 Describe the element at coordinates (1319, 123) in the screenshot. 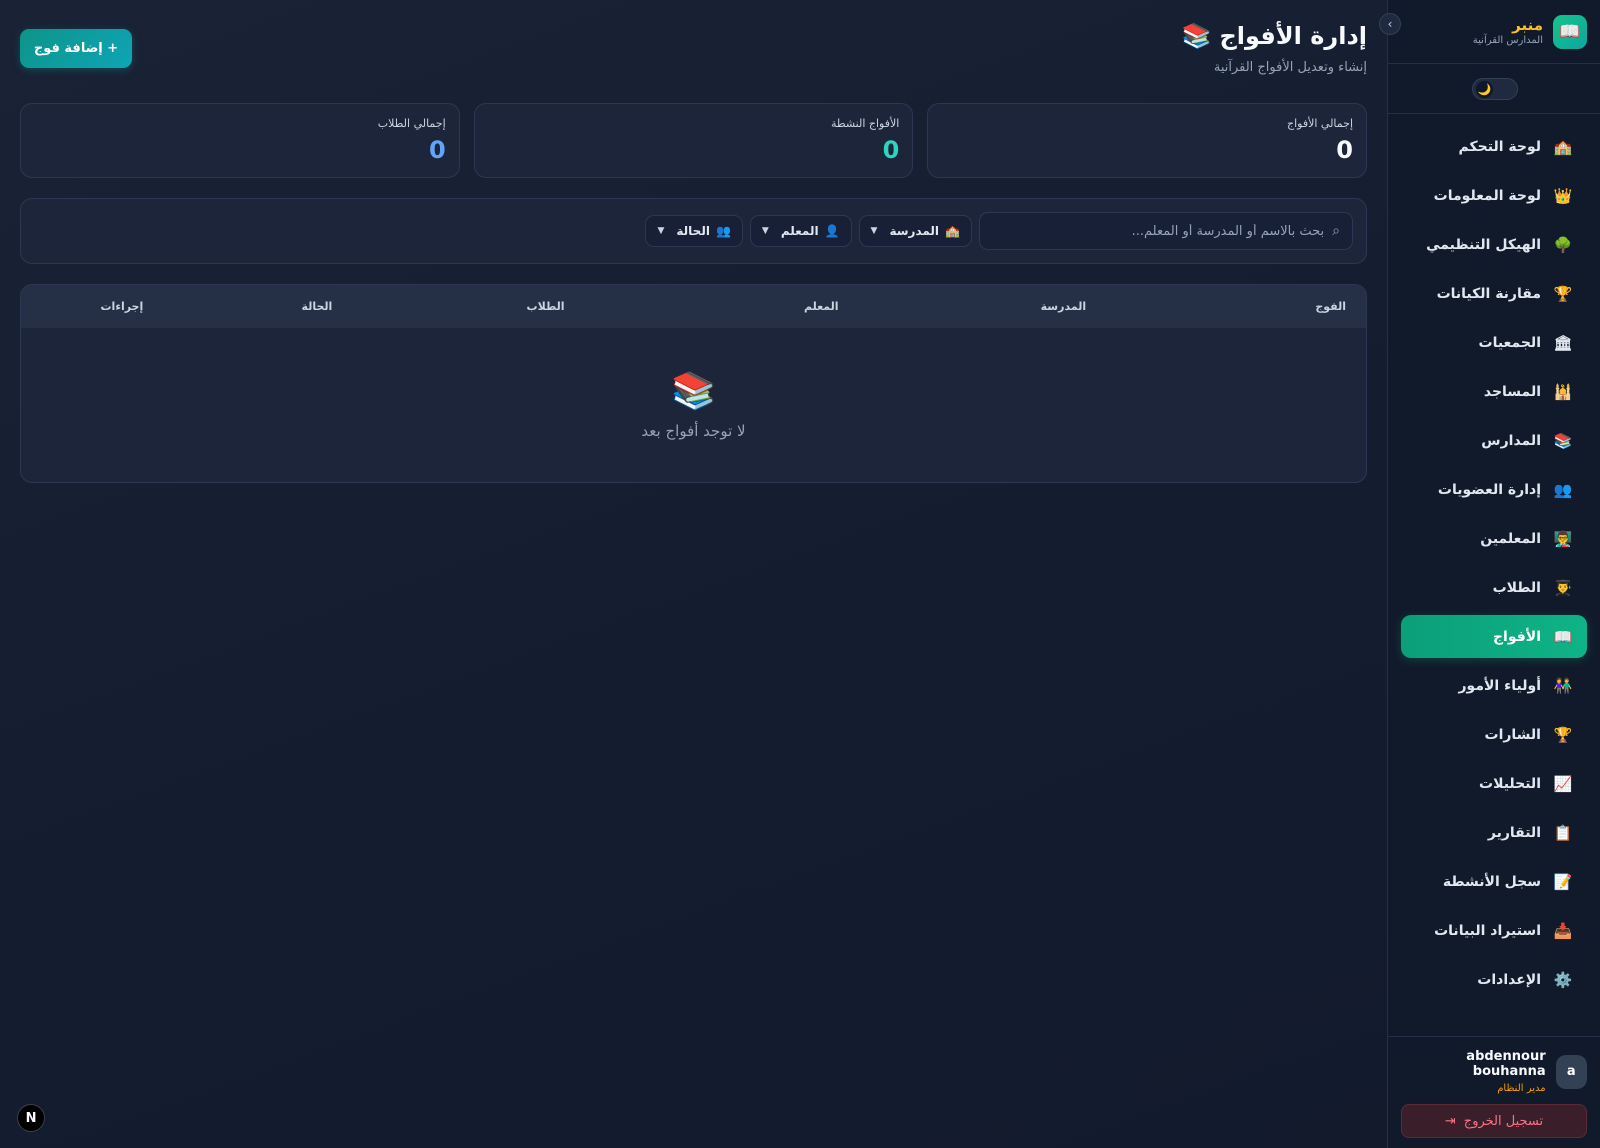

I see `stat-label: إجمالي الأفواج` at that location.